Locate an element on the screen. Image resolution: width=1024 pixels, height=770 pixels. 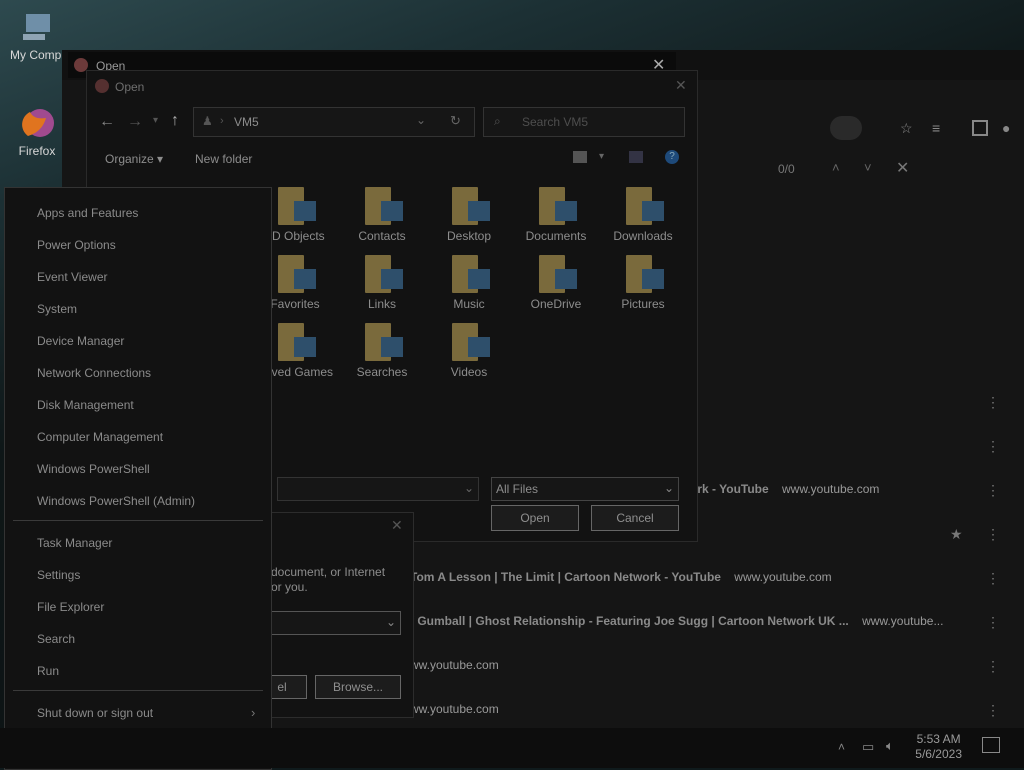
folder-item: Videos is located at coordinates (469, 351).